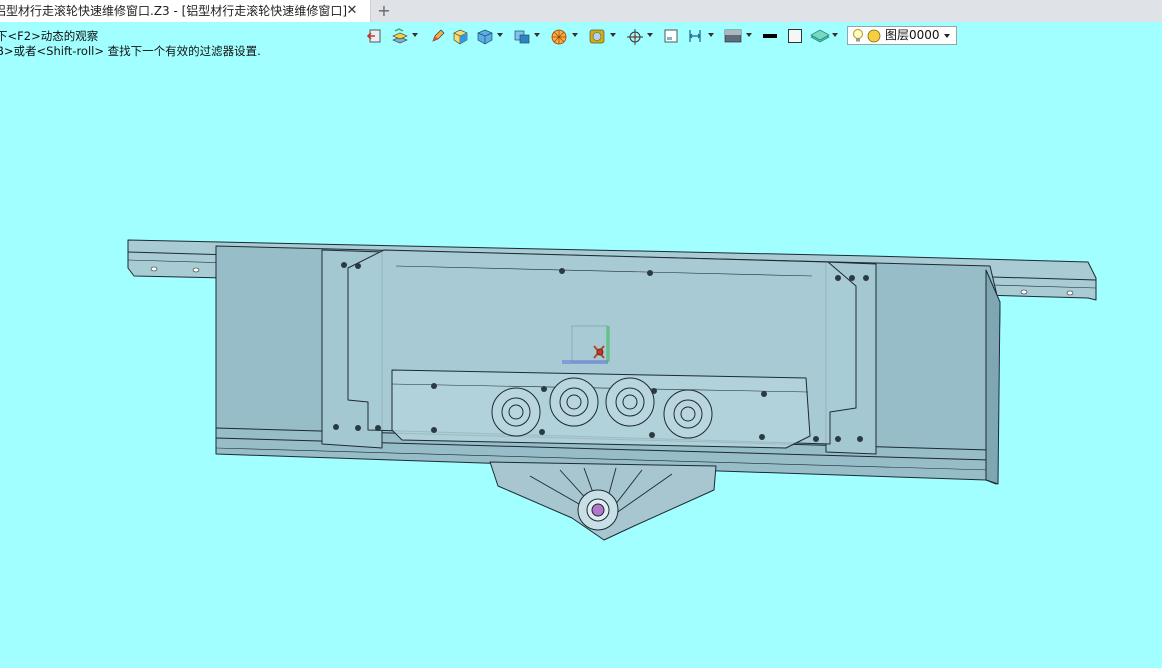 This screenshot has width=1162, height=668. I want to click on exit-icon, so click(374, 37).